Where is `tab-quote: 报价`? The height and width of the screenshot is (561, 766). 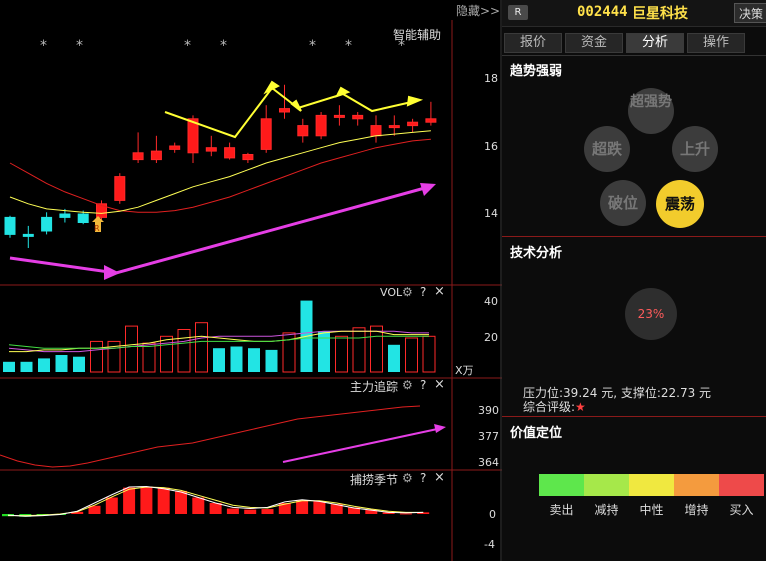 tab-quote: 报价 is located at coordinates (533, 43).